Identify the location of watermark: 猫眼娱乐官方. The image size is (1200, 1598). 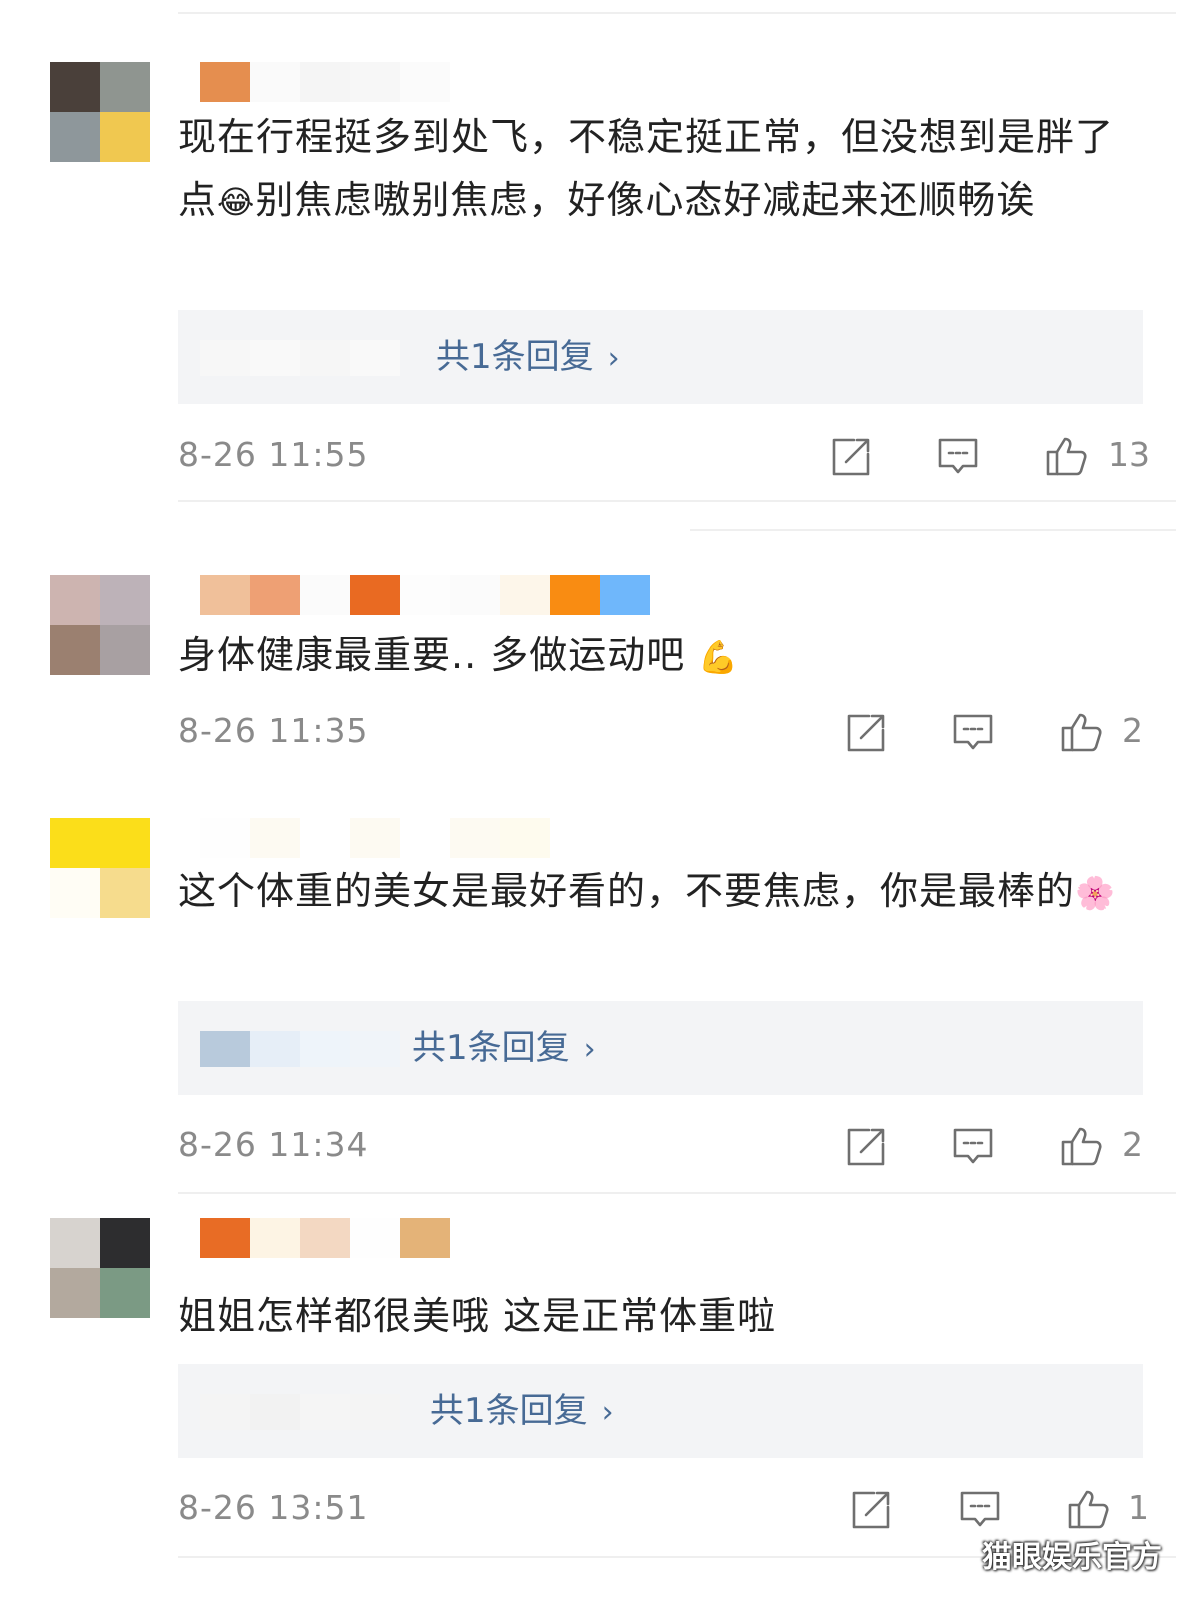
(1072, 1557).